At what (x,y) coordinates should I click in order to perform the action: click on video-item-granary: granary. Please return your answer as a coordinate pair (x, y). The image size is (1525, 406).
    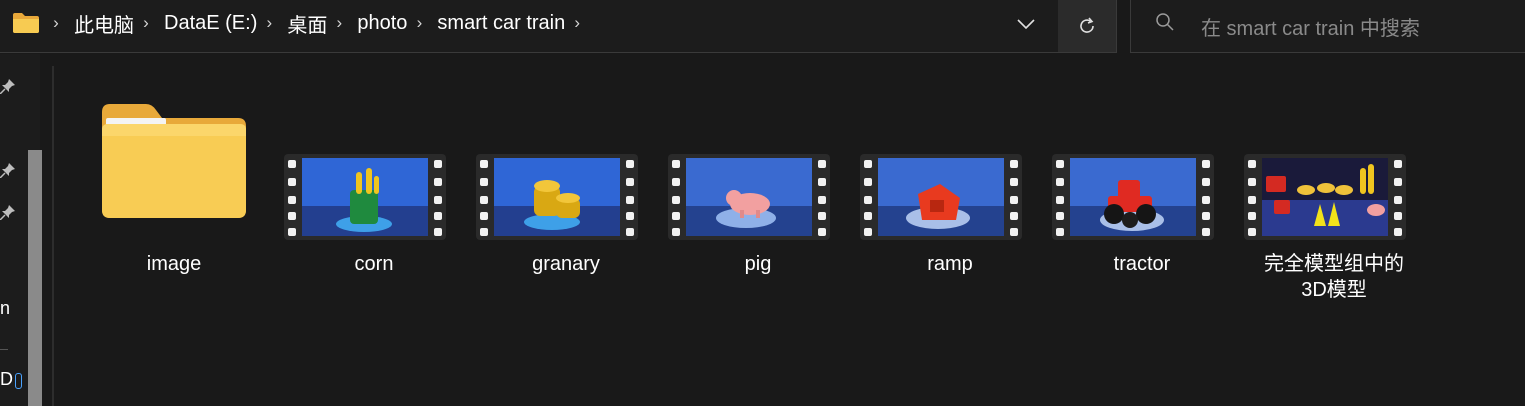
    Looking at the image, I should click on (566, 206).